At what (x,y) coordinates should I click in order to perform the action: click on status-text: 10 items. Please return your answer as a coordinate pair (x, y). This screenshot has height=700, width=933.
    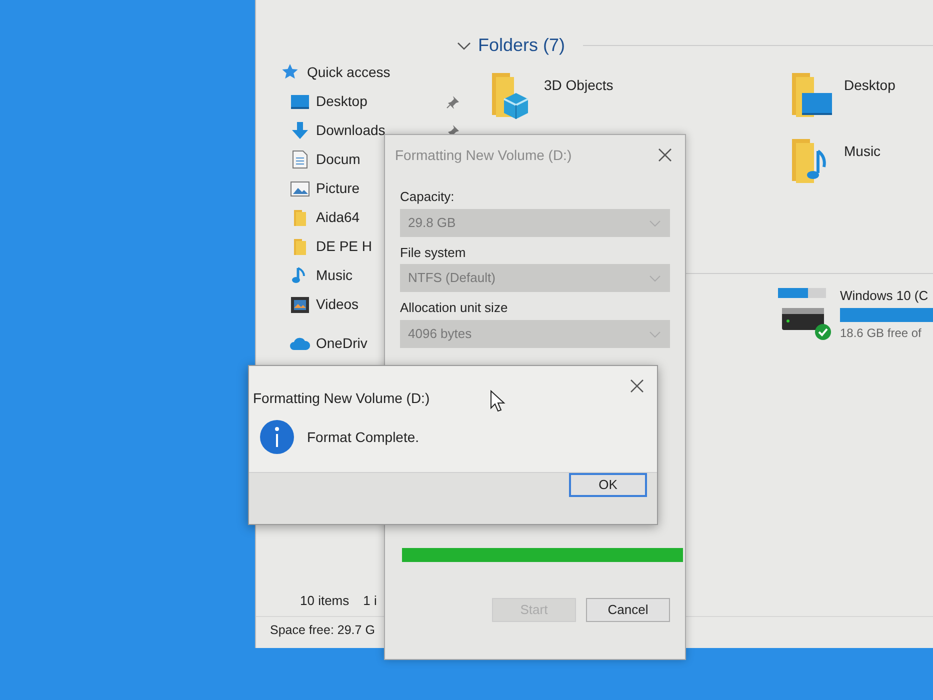
    Looking at the image, I should click on (325, 601).